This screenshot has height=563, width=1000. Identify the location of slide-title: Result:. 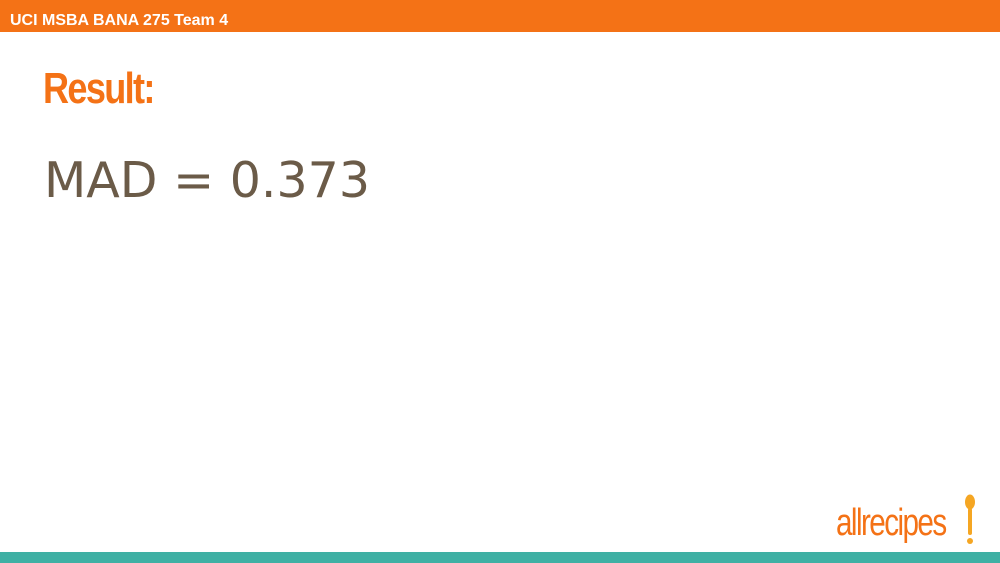
(99, 88).